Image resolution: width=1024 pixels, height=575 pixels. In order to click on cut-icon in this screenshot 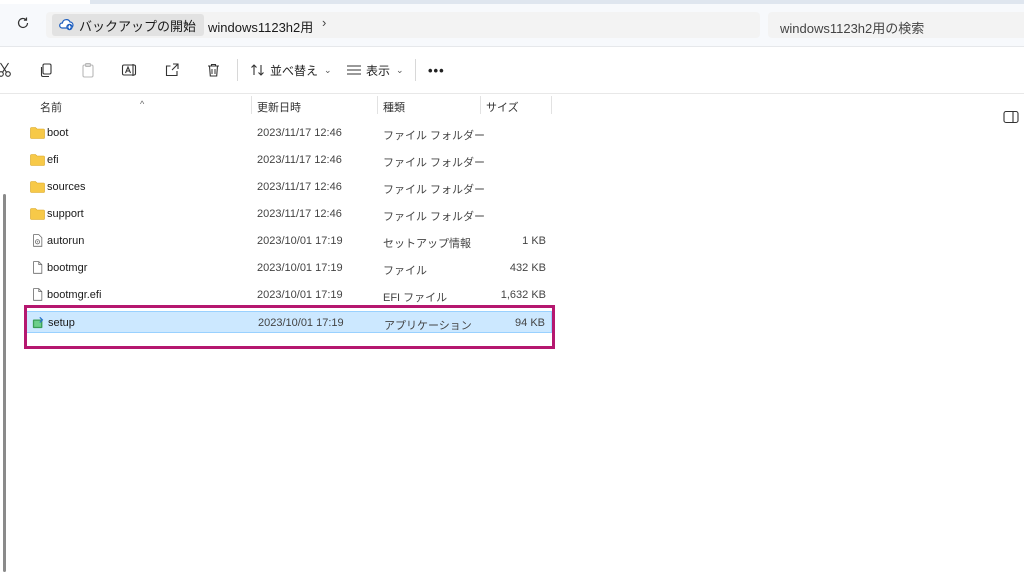, I will do `click(6, 70)`.